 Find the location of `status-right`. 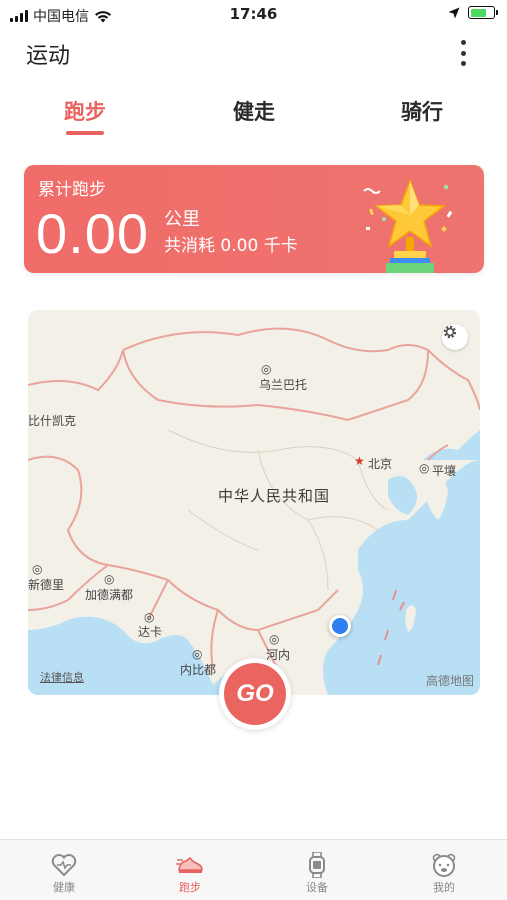

status-right is located at coordinates (473, 12).